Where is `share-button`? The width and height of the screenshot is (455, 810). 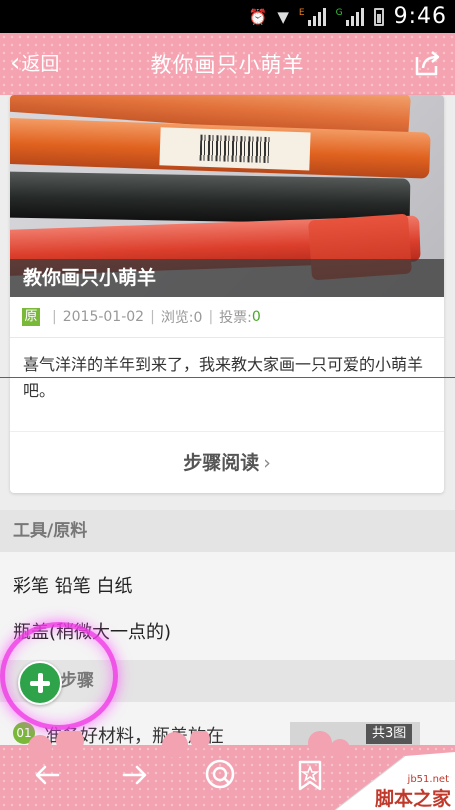 share-button is located at coordinates (427, 63).